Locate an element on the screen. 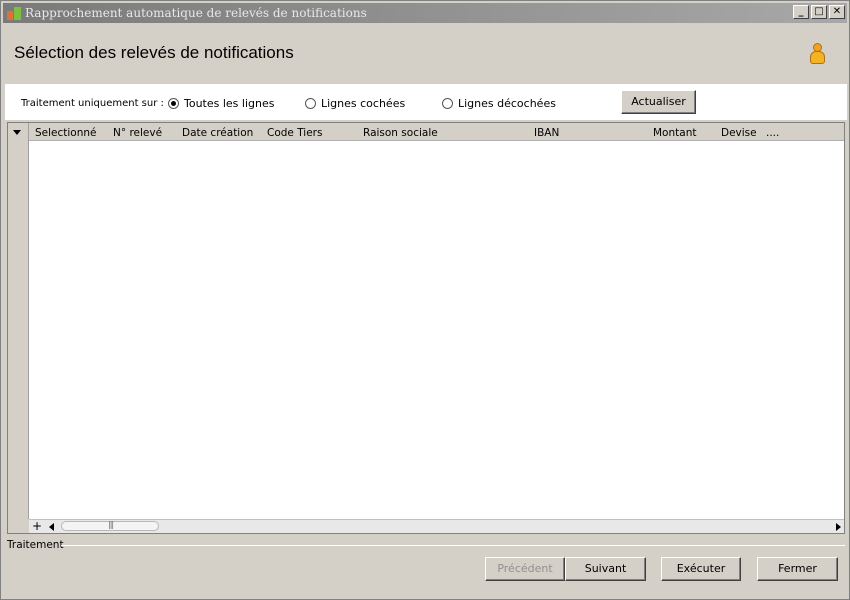 The image size is (850, 600). scroll-thumb: ||| is located at coordinates (110, 525).